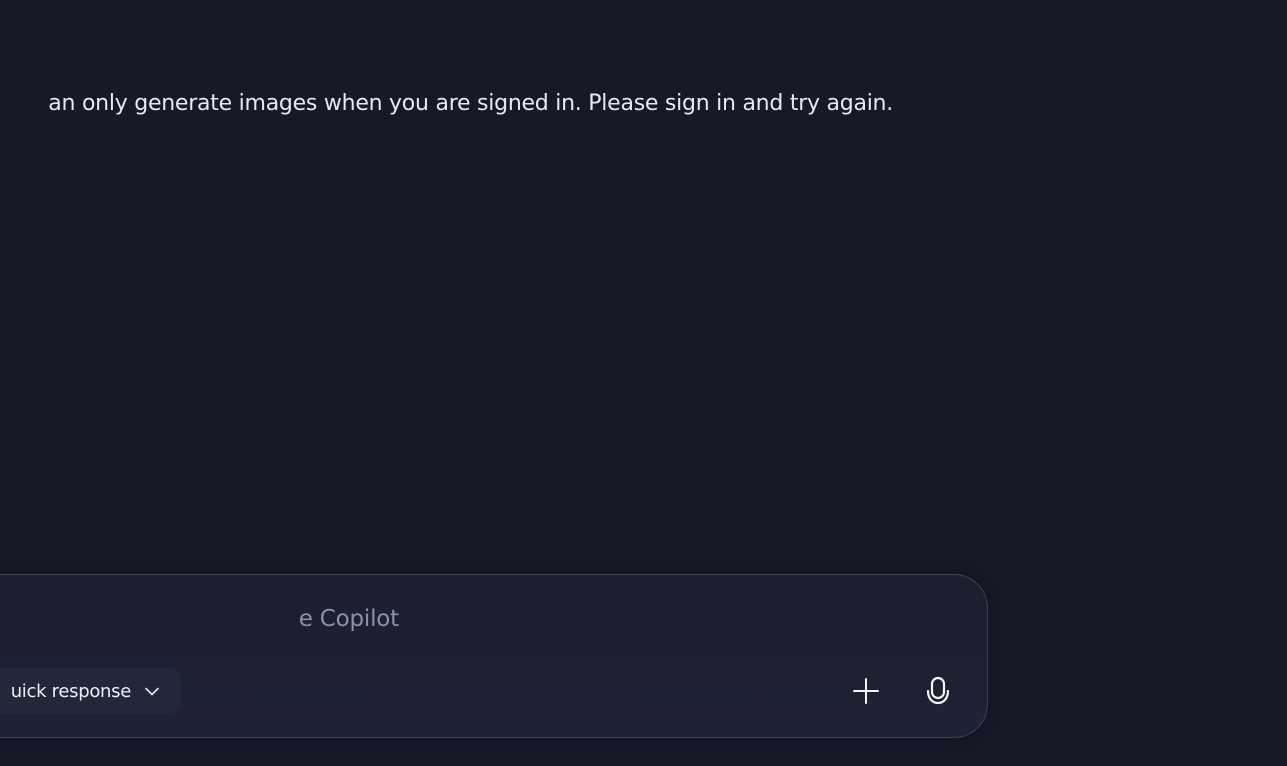 This screenshot has width=1287, height=766. I want to click on chevron-down-icon, so click(152, 691).